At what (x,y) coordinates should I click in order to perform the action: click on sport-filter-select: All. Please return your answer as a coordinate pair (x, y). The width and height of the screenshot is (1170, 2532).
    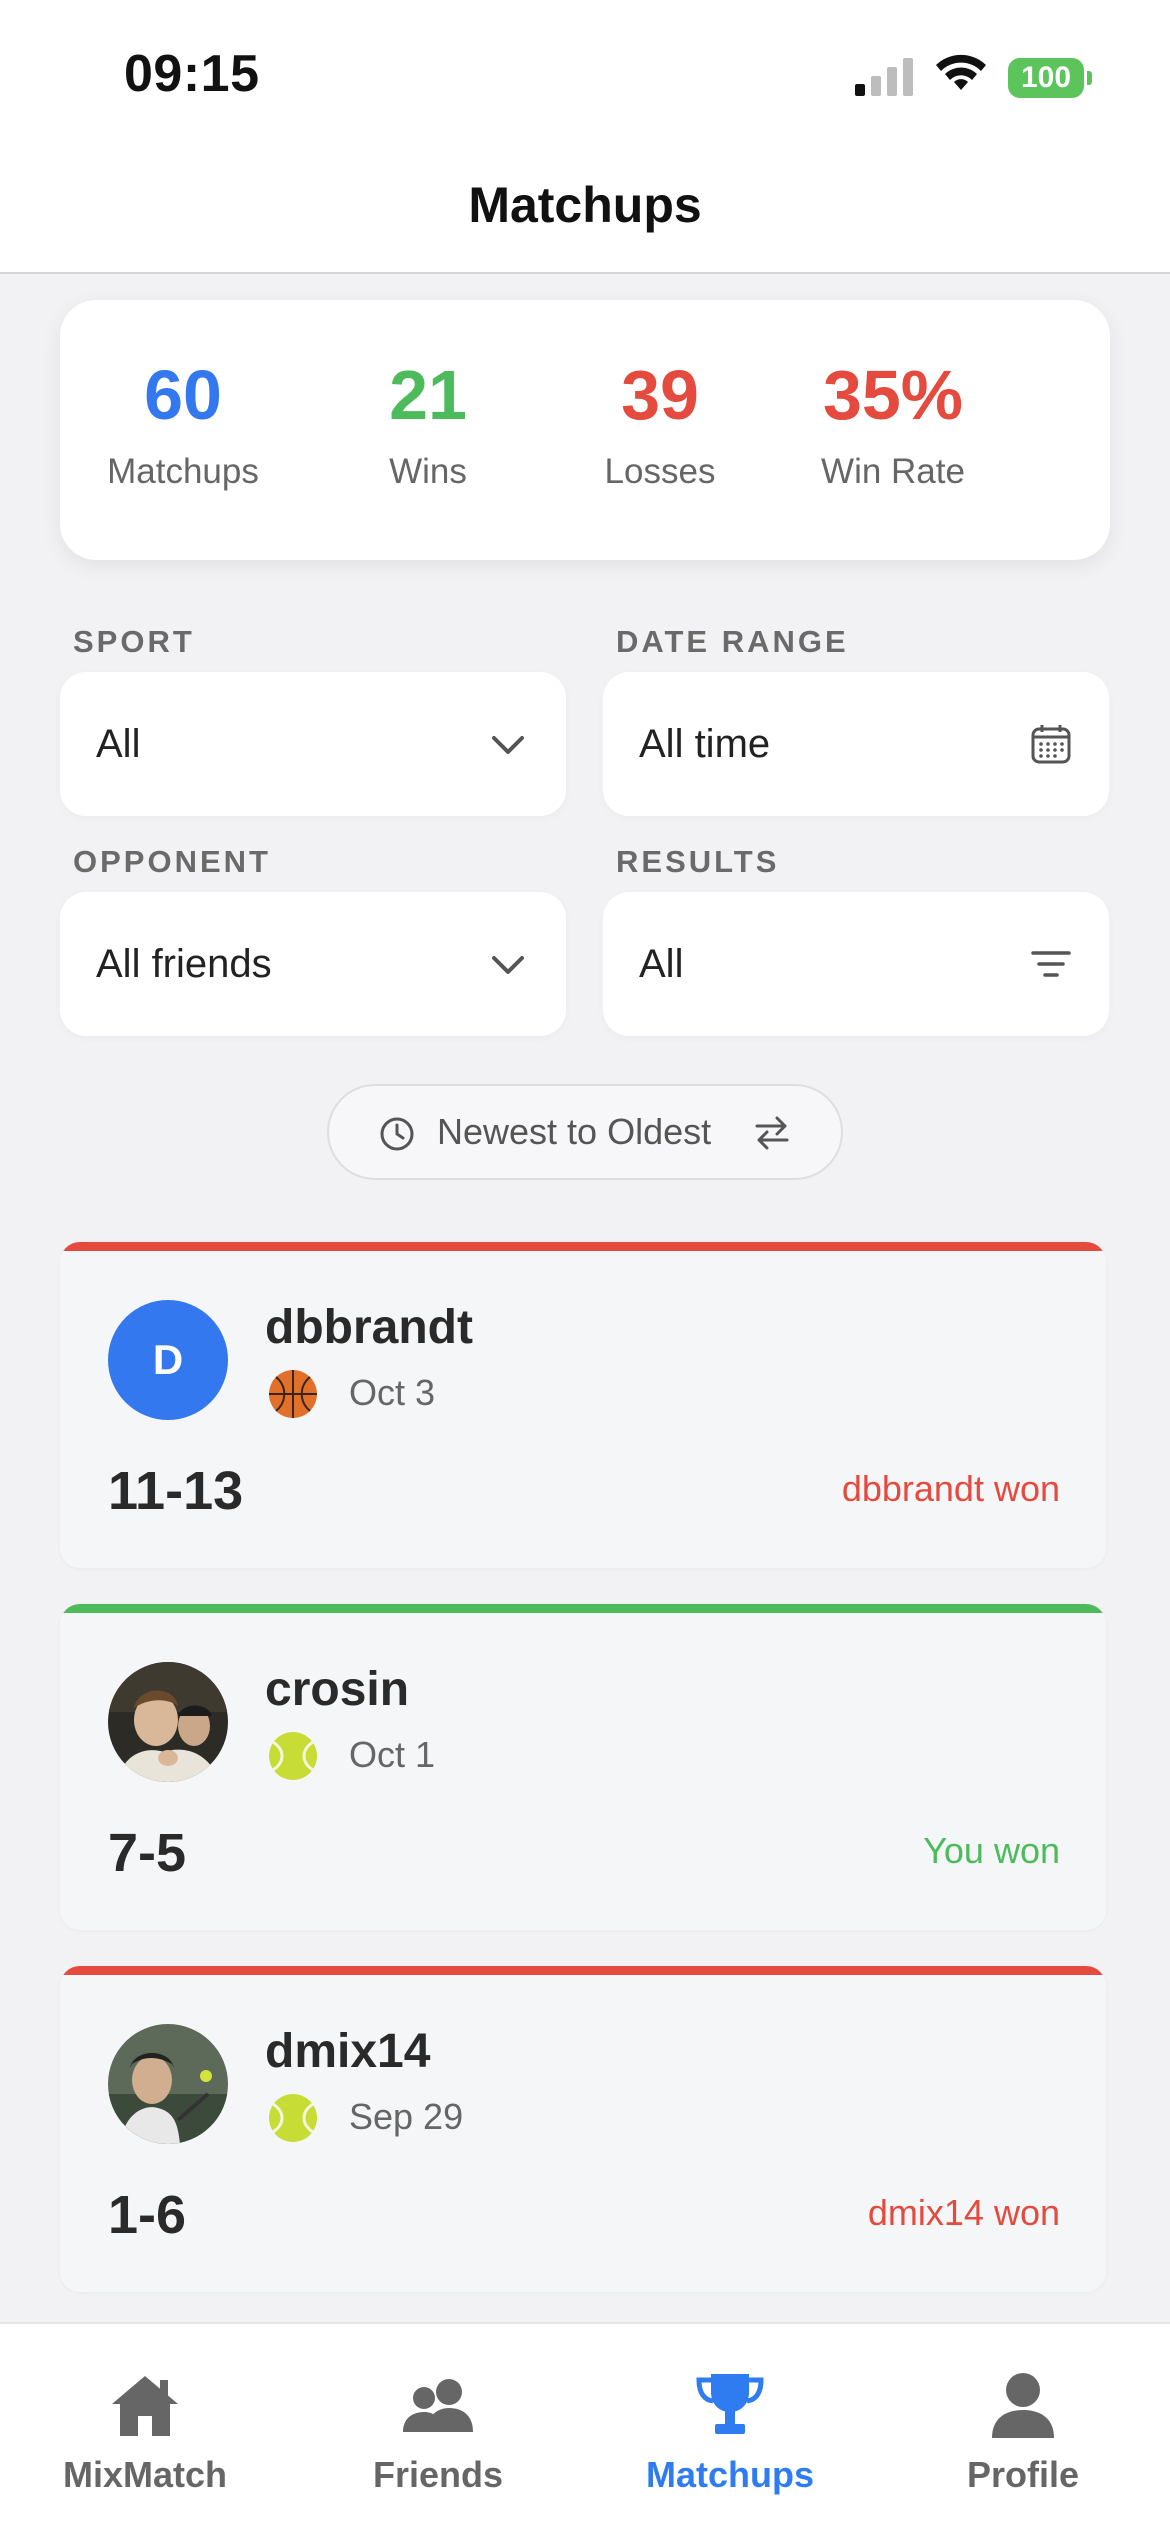
    Looking at the image, I should click on (313, 744).